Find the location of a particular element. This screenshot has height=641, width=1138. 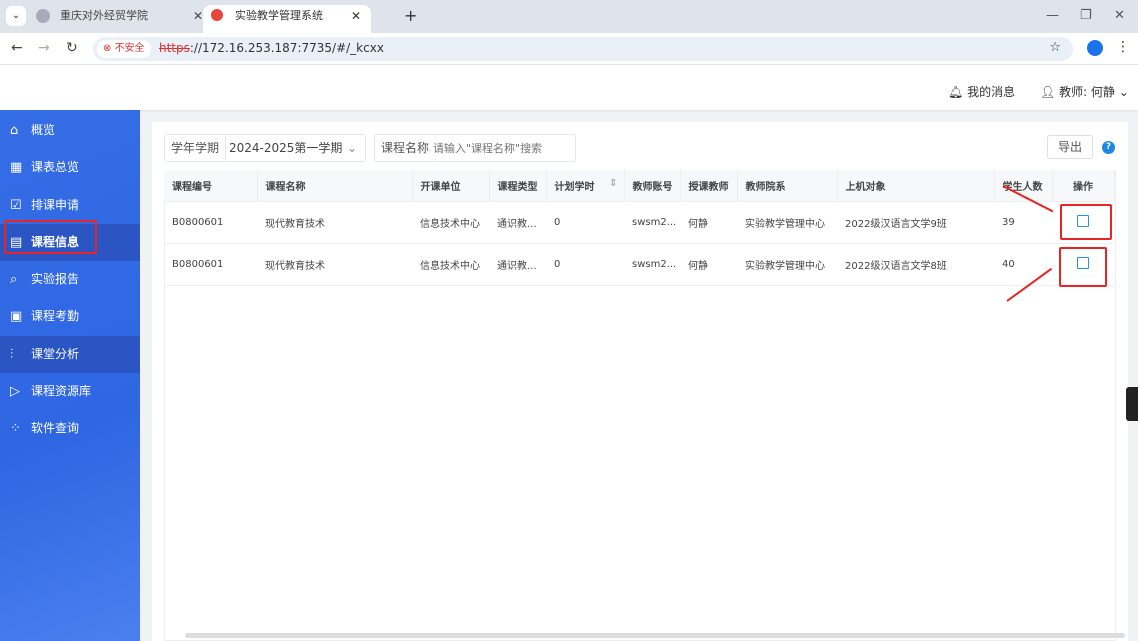

browser-tab-bar: ⌄ 重庆对外经贸学院 ✕ 实验教学管理系统 ✕ + — ❐ ✕ is located at coordinates (569, 16).